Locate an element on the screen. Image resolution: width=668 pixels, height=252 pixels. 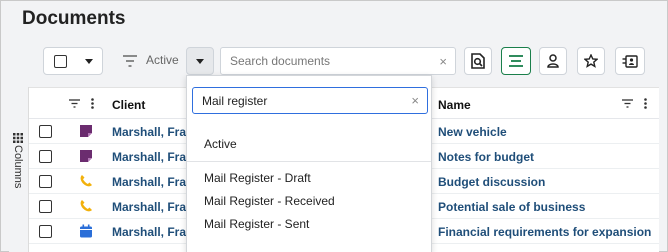
list-icon is located at coordinates (516, 61).